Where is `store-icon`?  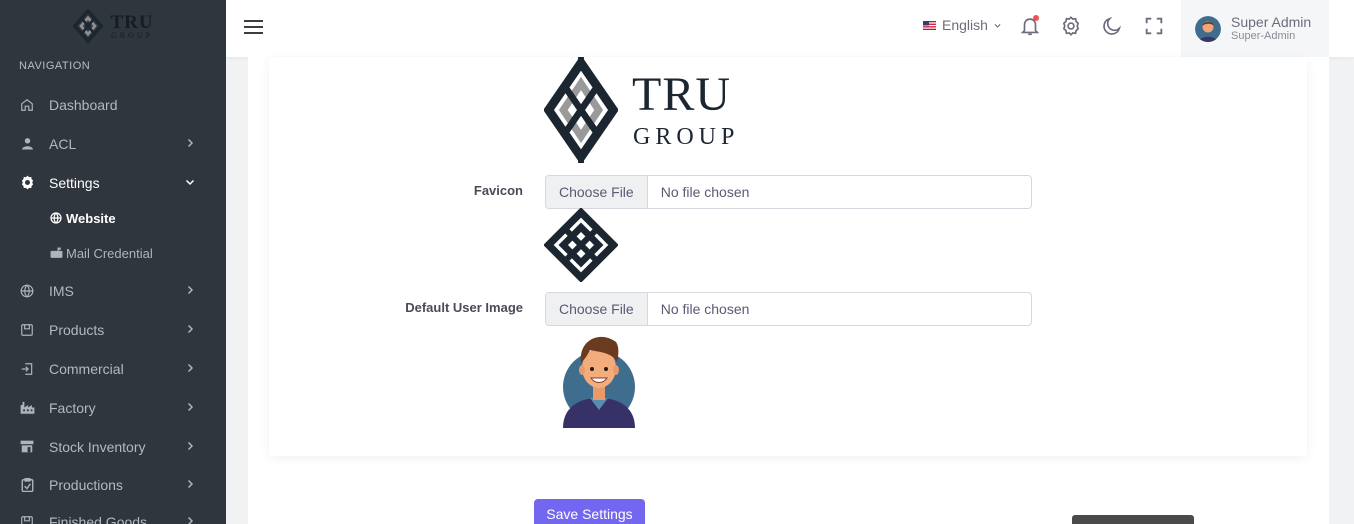
store-icon is located at coordinates (27, 447).